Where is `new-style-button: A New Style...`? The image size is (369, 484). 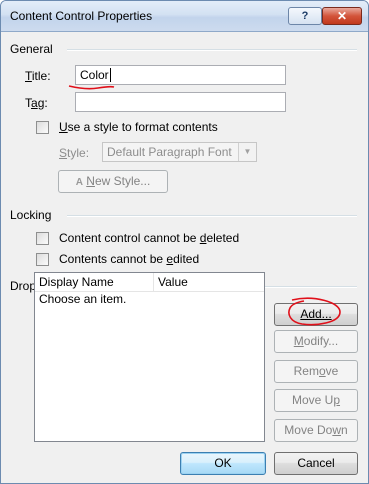 new-style-button: A New Style... is located at coordinates (113, 181).